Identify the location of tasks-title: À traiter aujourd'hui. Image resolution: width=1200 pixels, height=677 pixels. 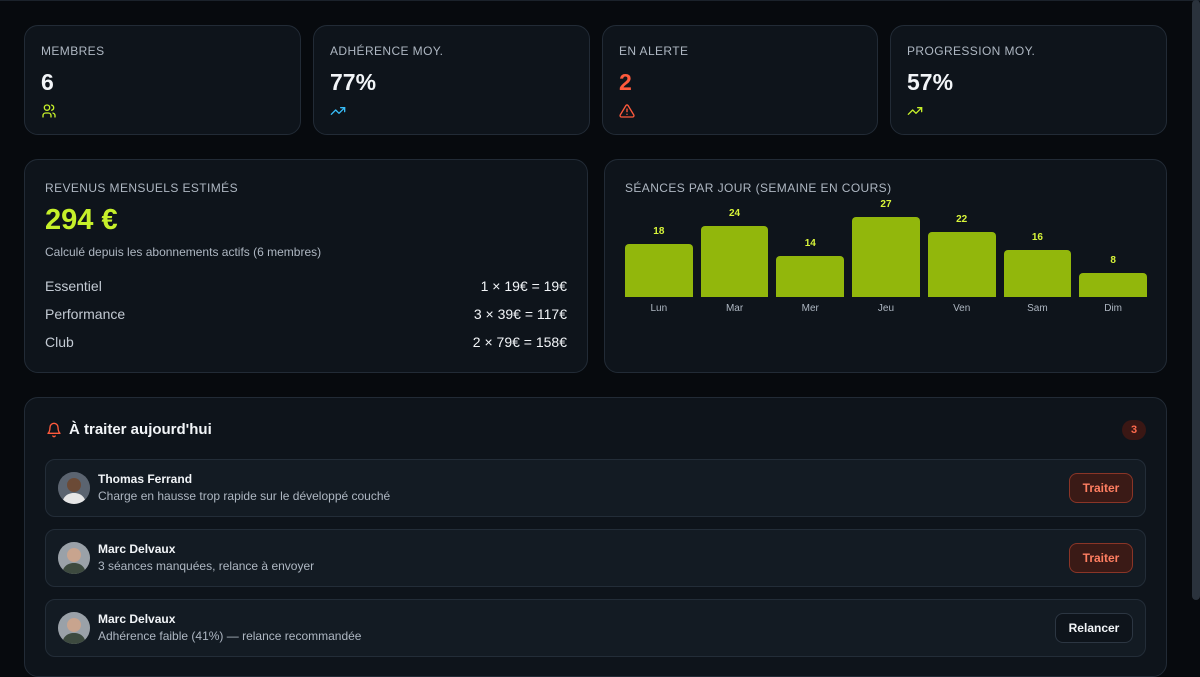
(140, 429).